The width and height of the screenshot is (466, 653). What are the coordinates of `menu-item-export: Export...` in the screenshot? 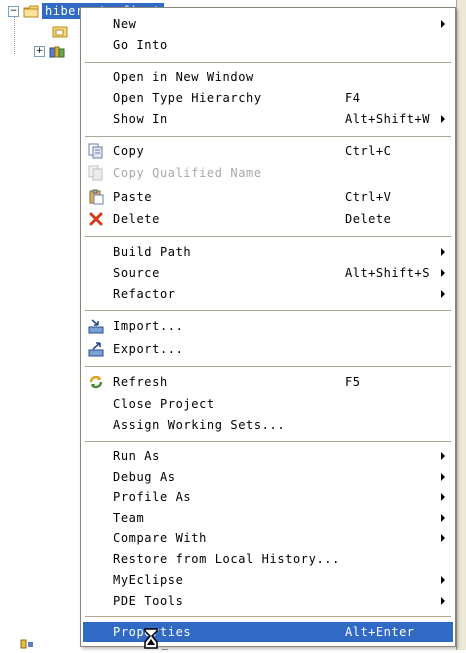 It's located at (268, 349).